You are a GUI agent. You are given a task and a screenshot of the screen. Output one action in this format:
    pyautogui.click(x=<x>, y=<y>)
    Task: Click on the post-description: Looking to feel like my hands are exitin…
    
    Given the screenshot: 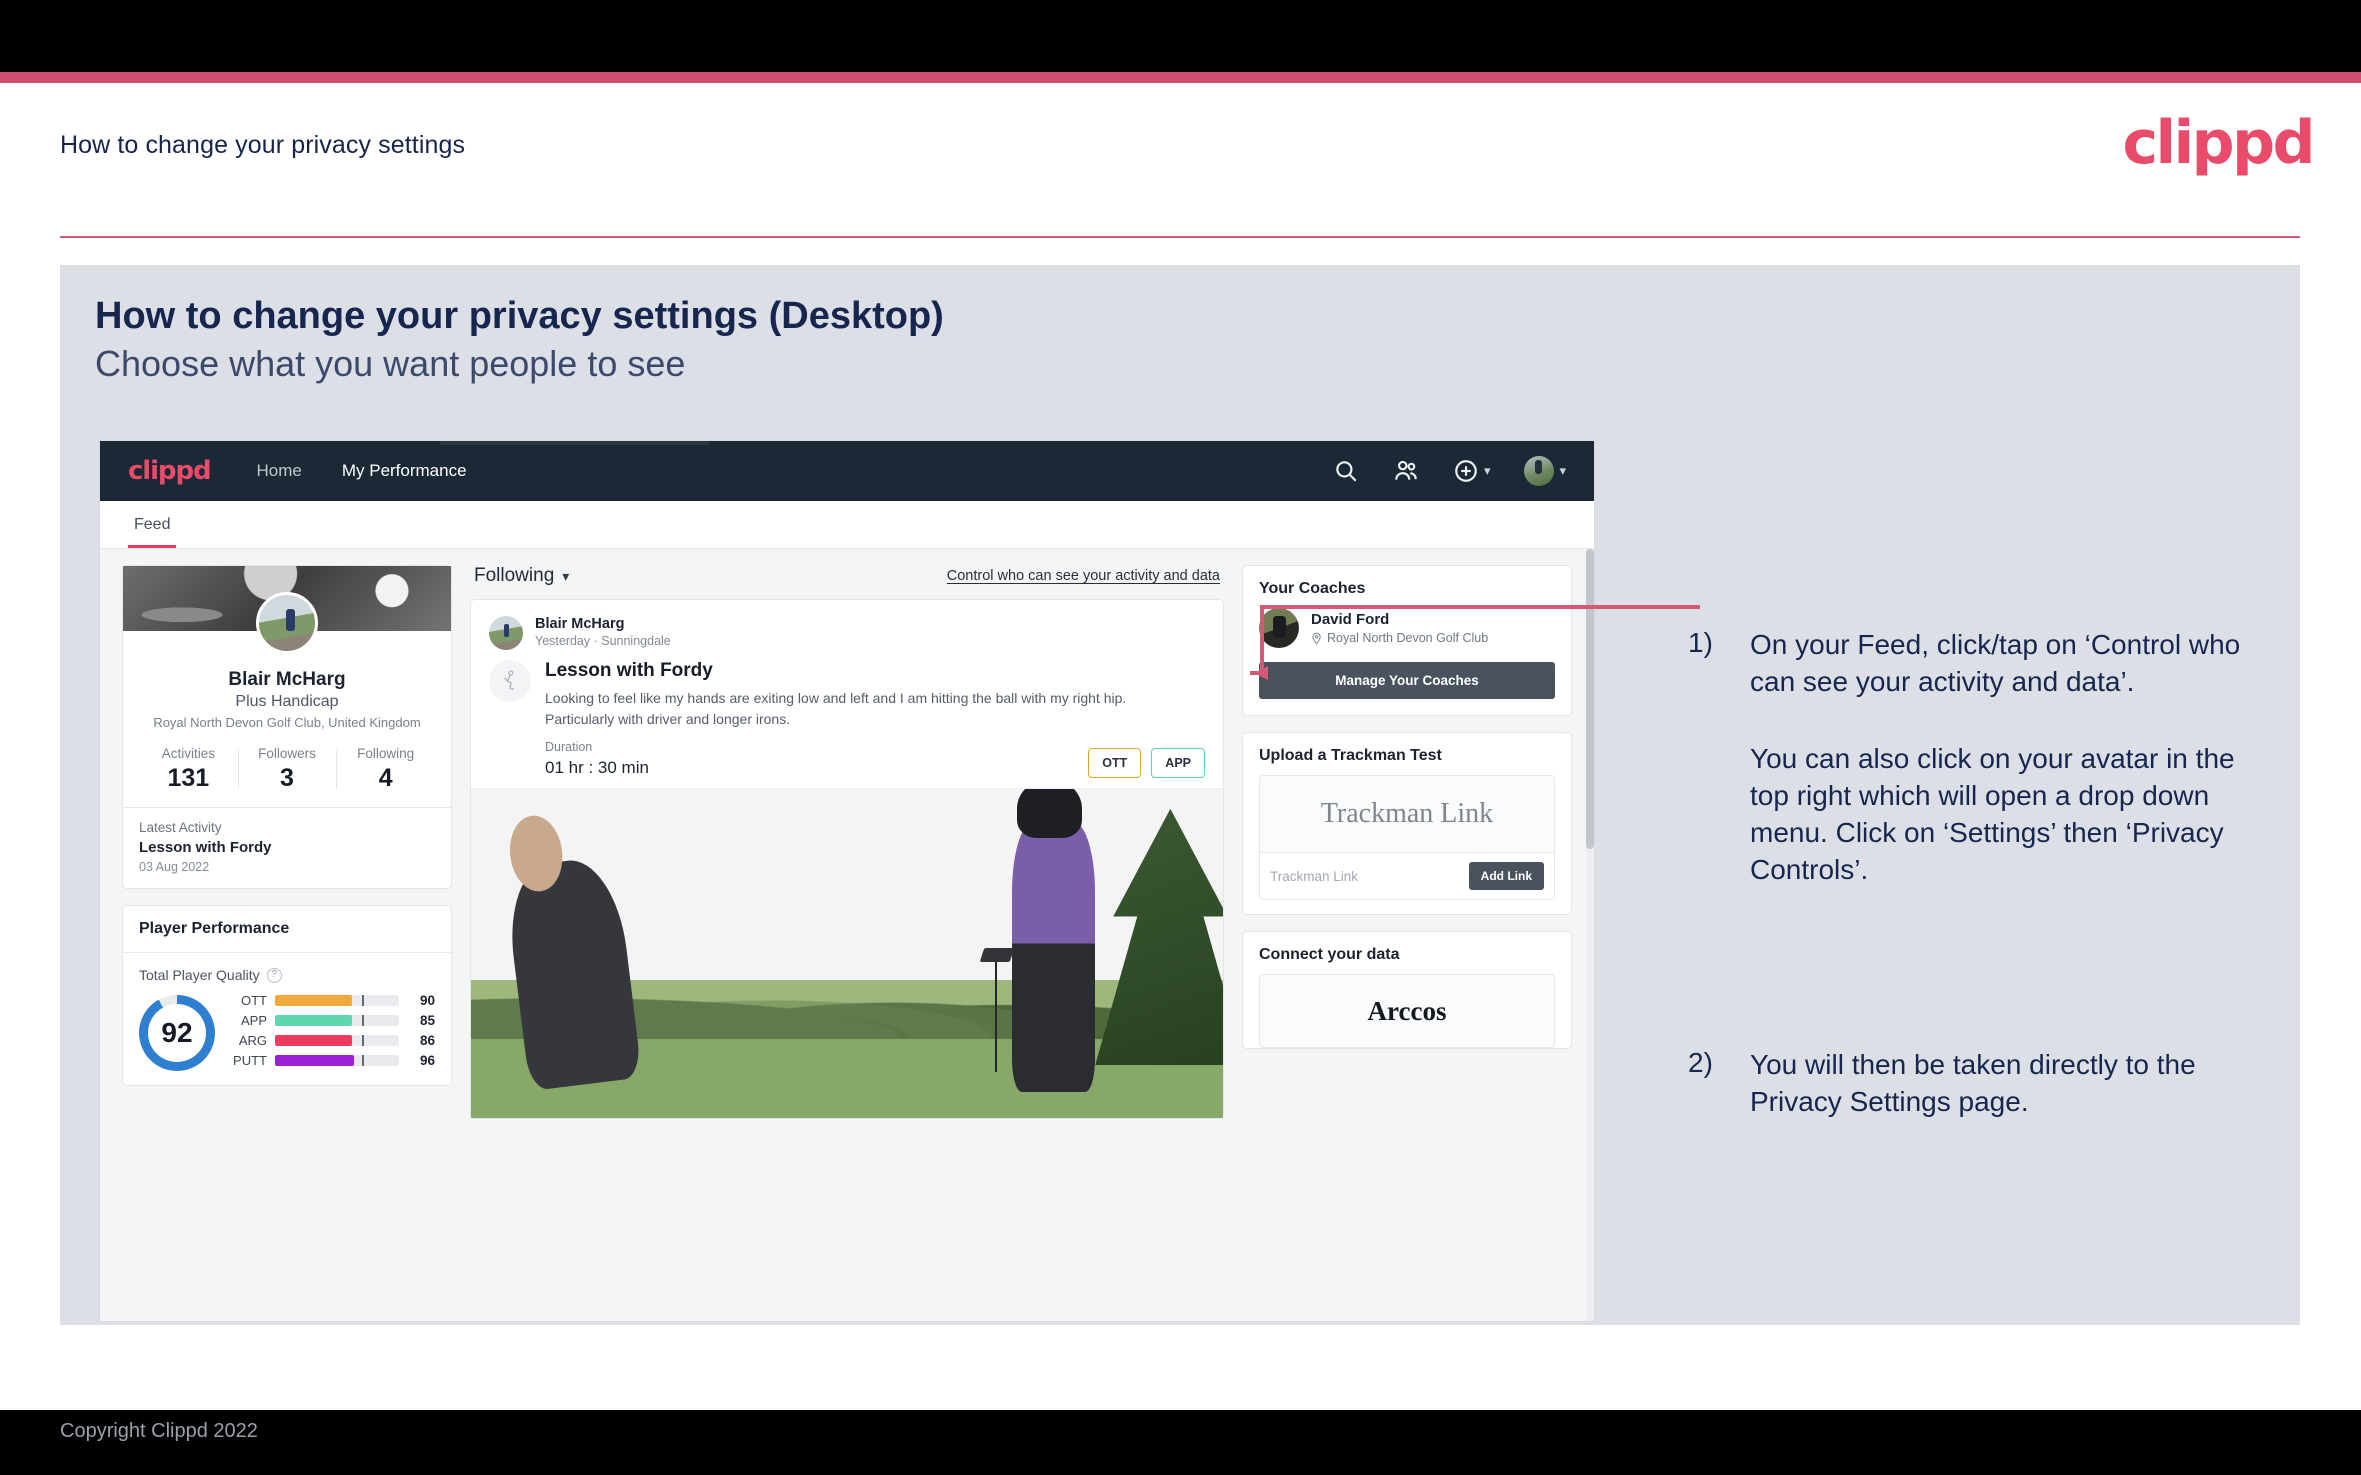 What is the action you would take?
    pyautogui.click(x=836, y=708)
    